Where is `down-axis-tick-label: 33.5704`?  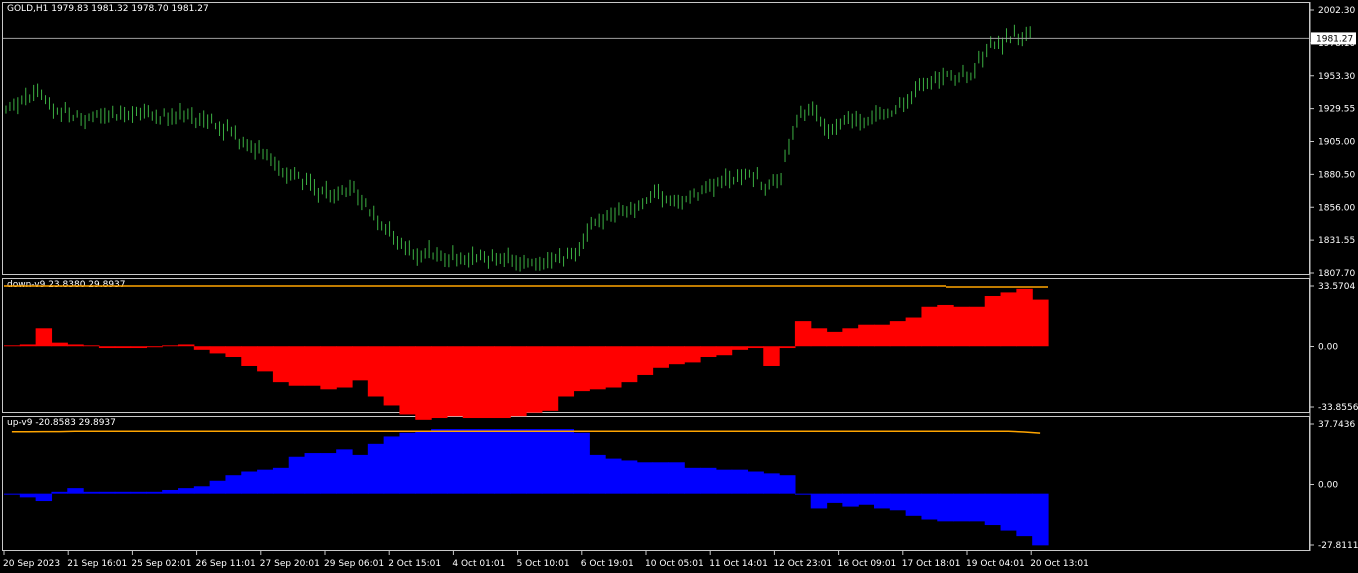 down-axis-tick-label: 33.5704 is located at coordinates (1336, 287).